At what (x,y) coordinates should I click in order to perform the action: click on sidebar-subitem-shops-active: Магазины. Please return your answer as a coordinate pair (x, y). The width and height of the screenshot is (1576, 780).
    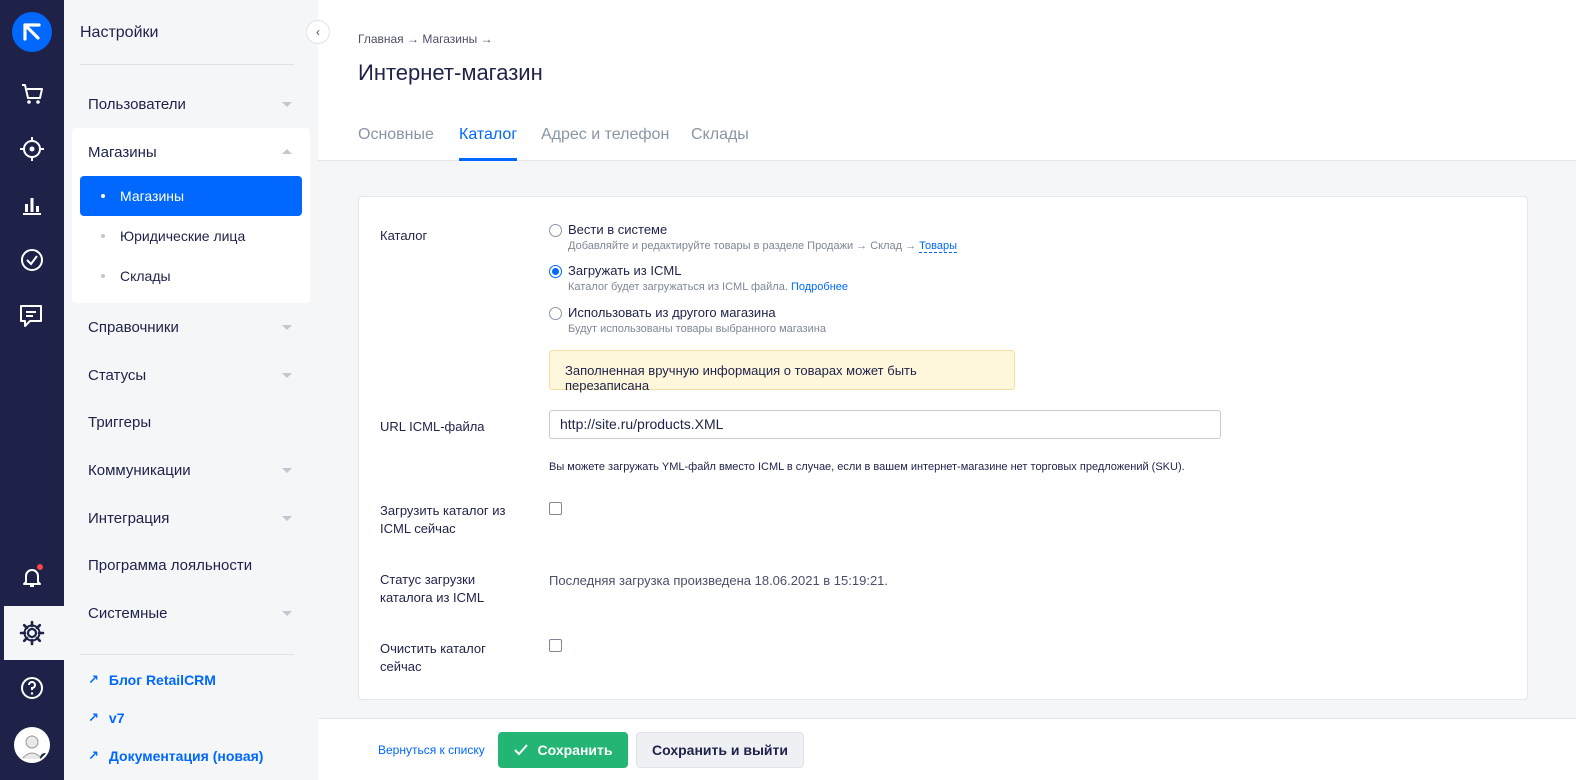
    Looking at the image, I should click on (191, 196).